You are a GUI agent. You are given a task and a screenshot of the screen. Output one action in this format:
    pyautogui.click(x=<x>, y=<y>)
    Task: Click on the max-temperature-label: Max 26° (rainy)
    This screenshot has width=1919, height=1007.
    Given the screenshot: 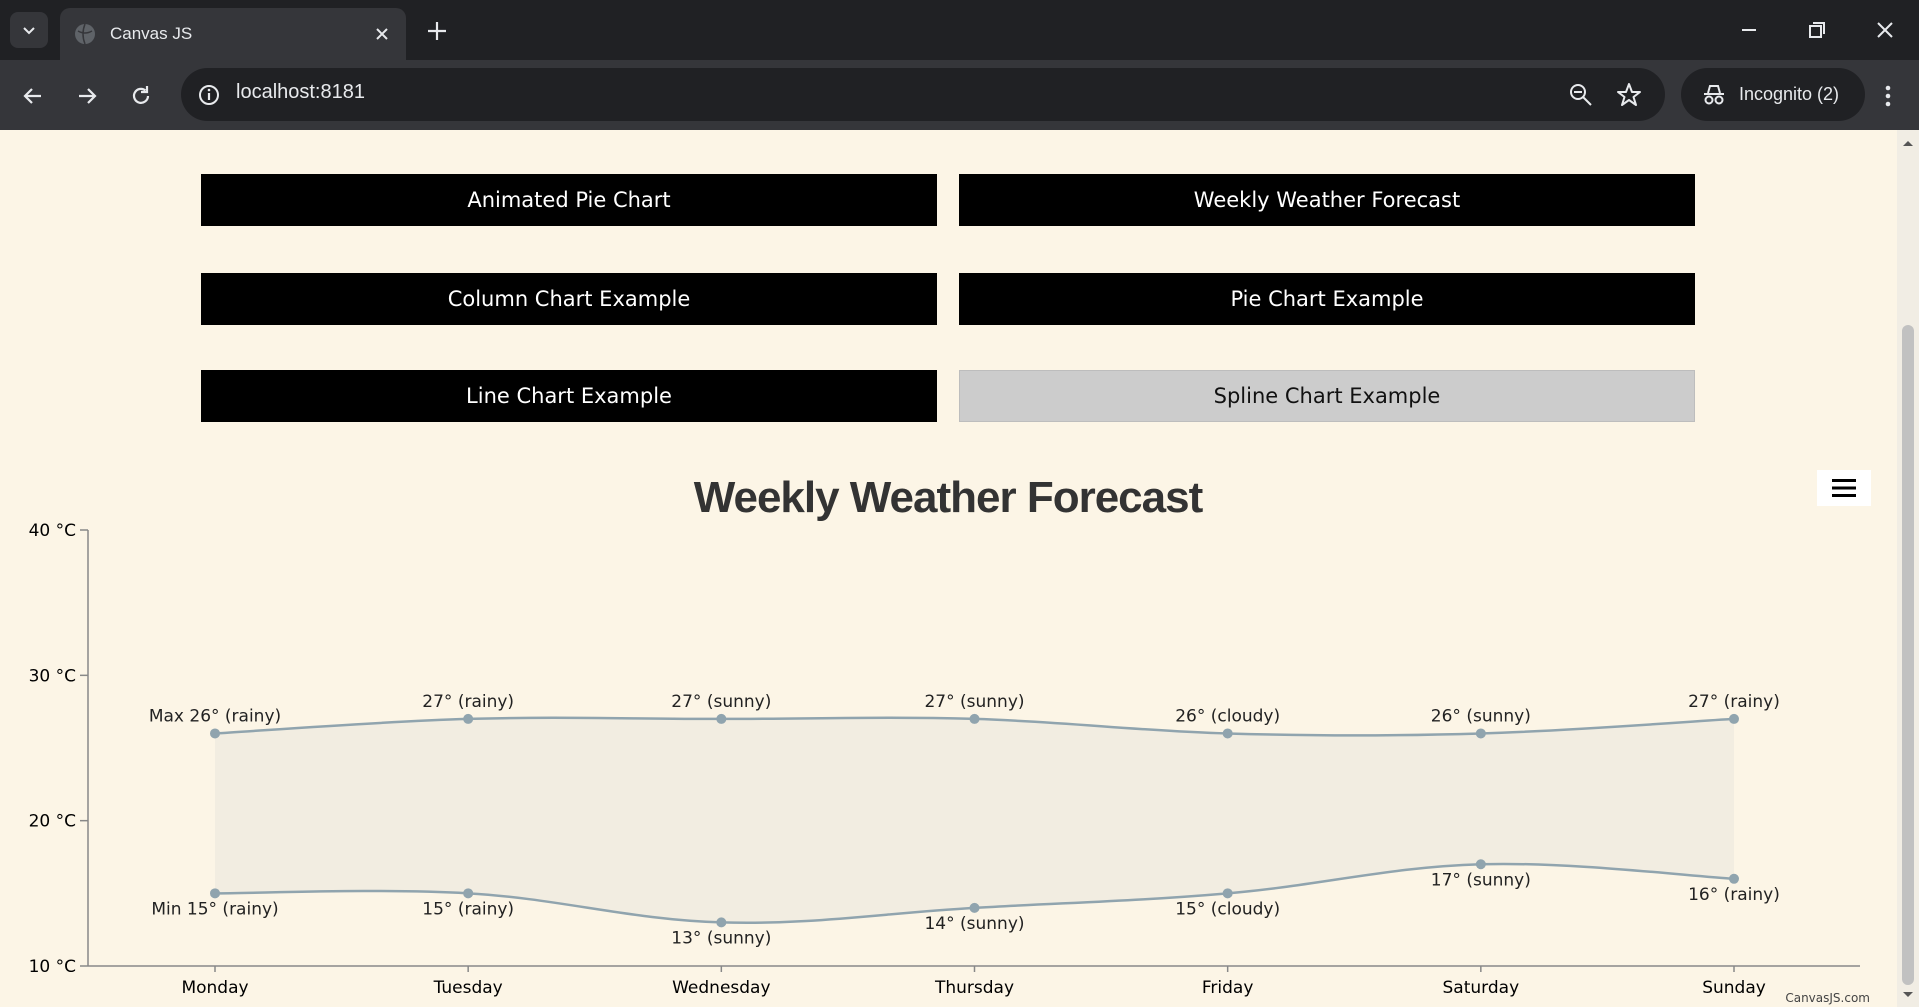 What is the action you would take?
    pyautogui.click(x=215, y=716)
    